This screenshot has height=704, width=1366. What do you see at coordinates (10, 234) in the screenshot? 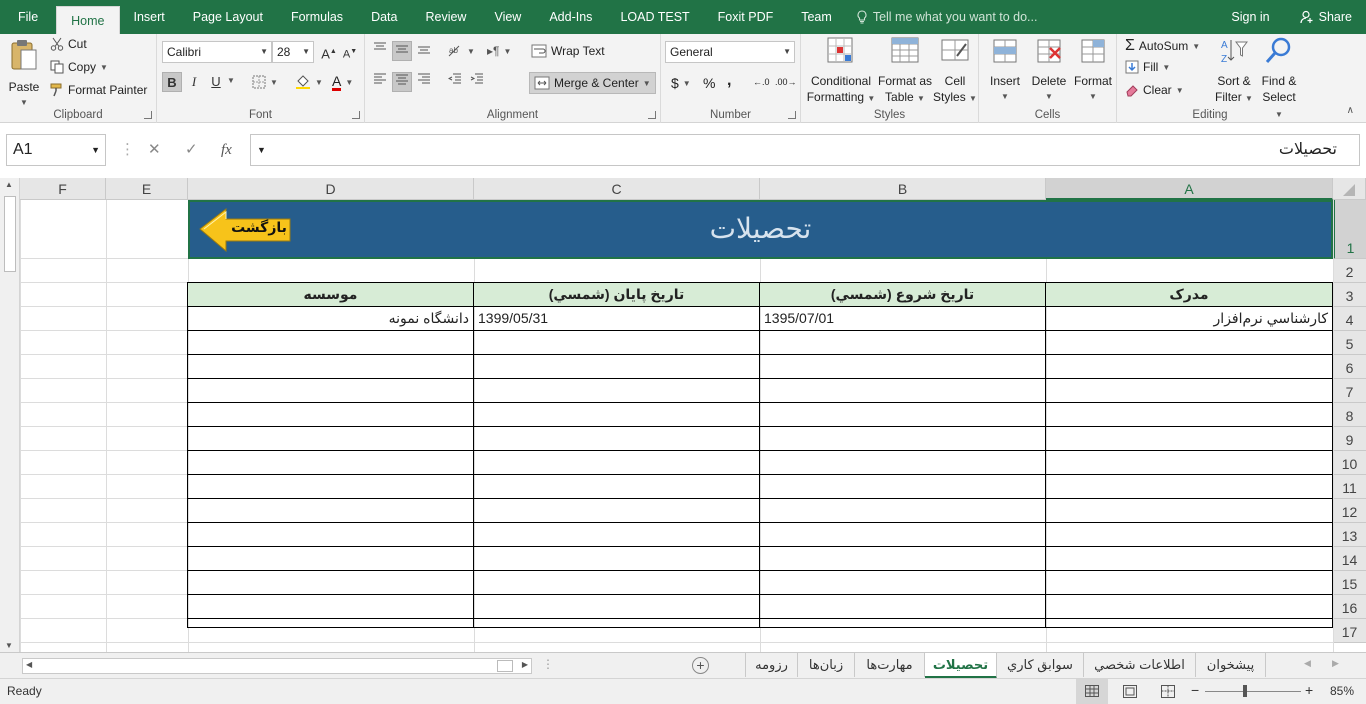
I see `vertical-scroll-thumb` at bounding box center [10, 234].